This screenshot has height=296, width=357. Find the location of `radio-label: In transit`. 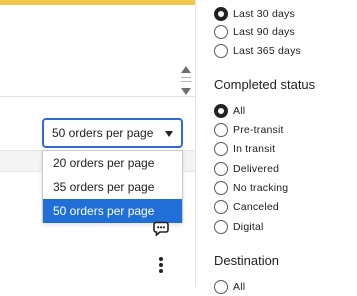

radio-label: In transit is located at coordinates (254, 149).